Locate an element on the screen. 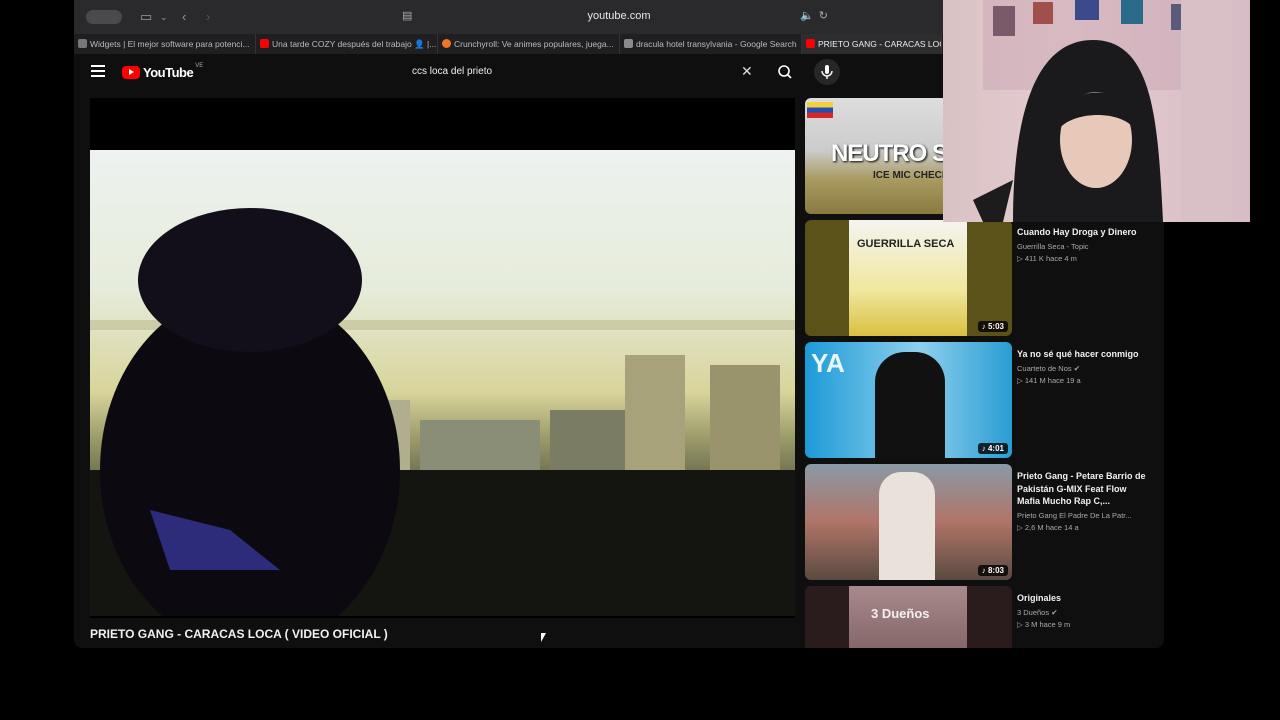 The image size is (1280, 720). microphone-icon is located at coordinates (827, 72).